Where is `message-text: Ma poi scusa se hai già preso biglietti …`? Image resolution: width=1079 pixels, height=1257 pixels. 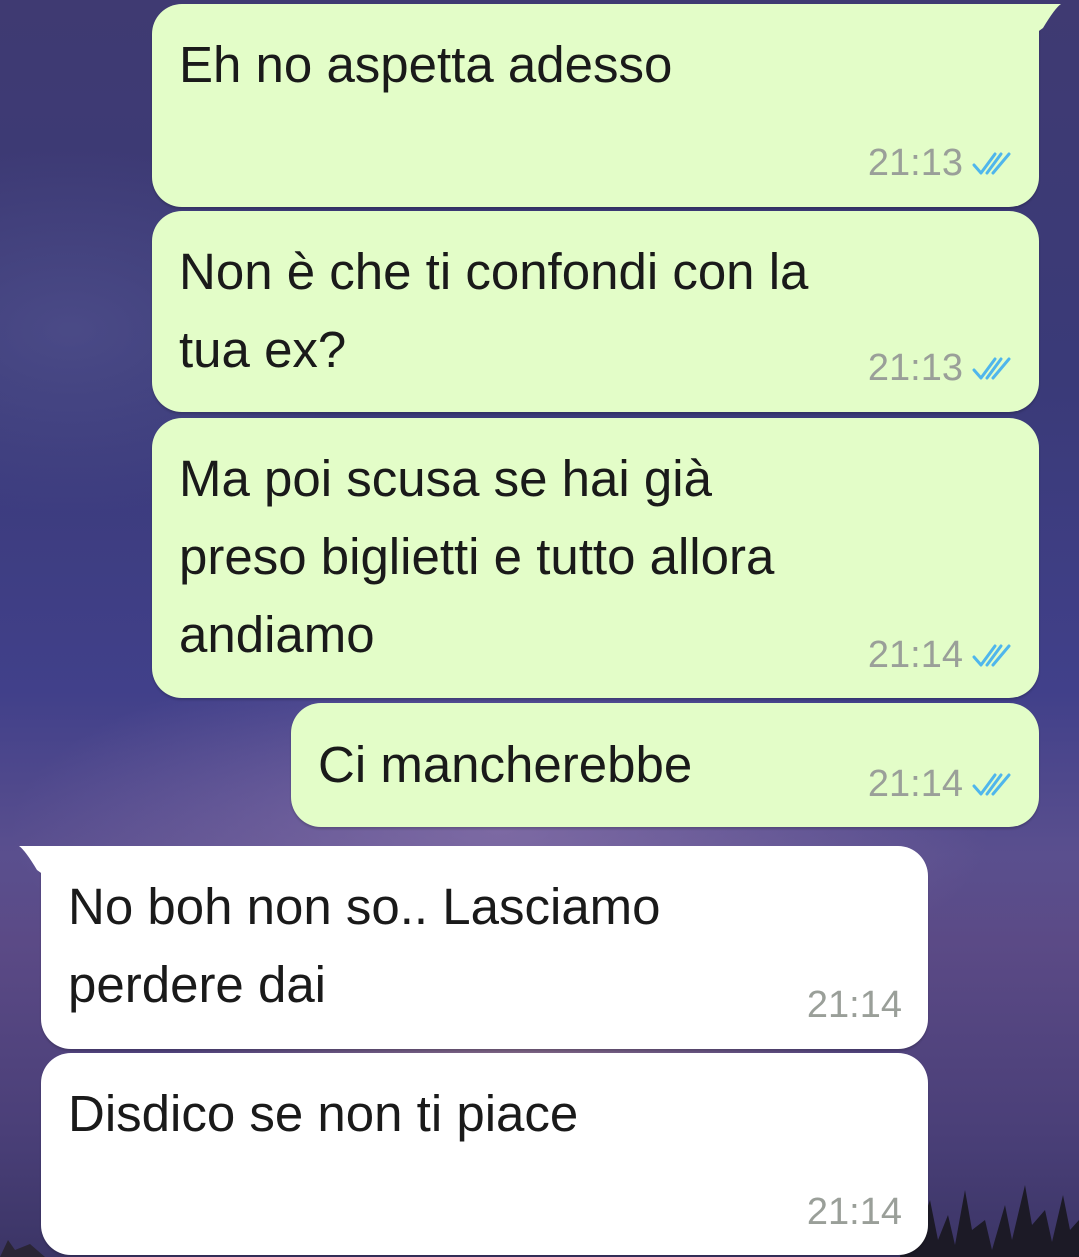 message-text: Ma poi scusa se hai già preso biglietti … is located at coordinates (477, 556).